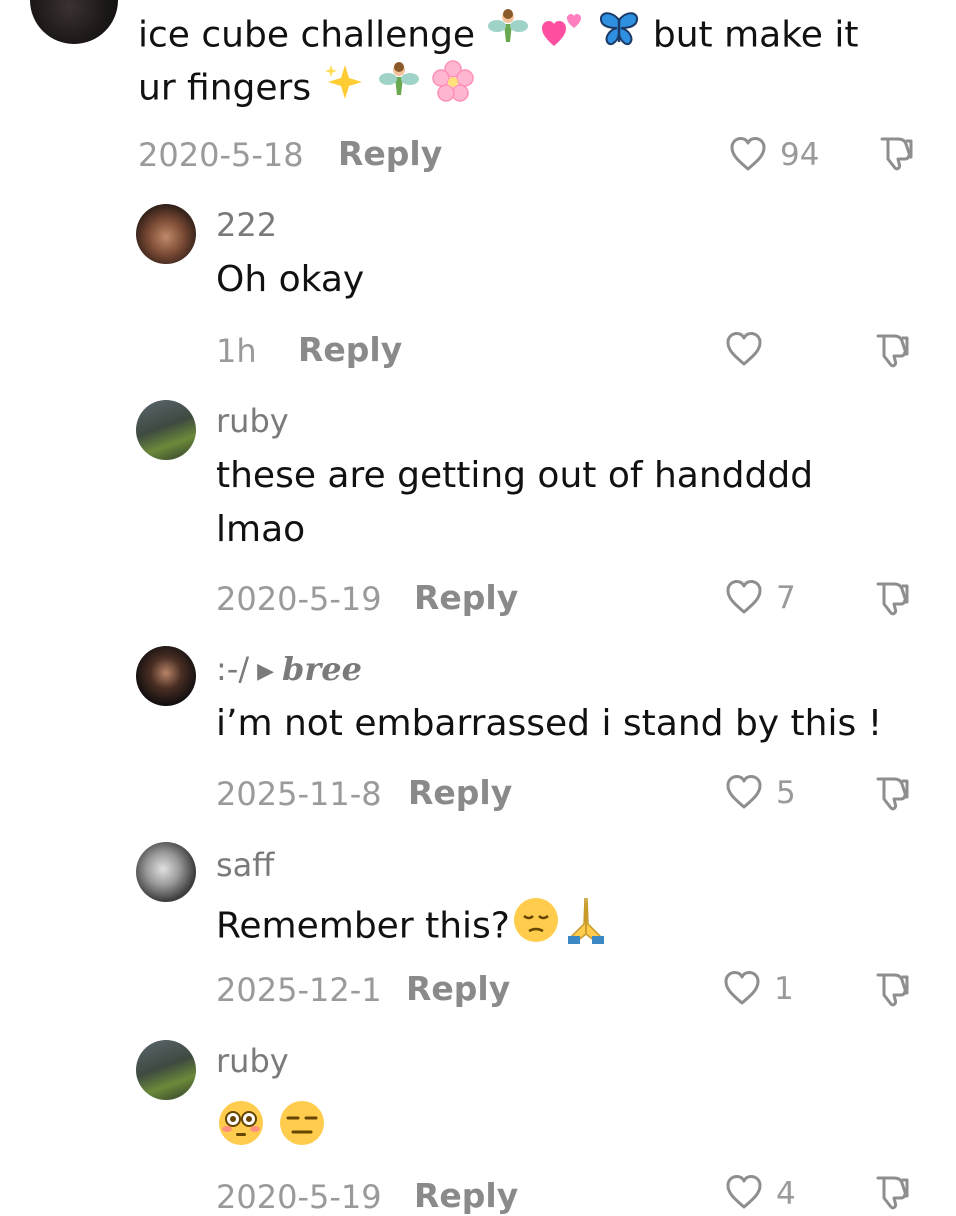  What do you see at coordinates (549, 723) in the screenshot?
I see `comment-text: i’m not embarrassed i stand by this !` at bounding box center [549, 723].